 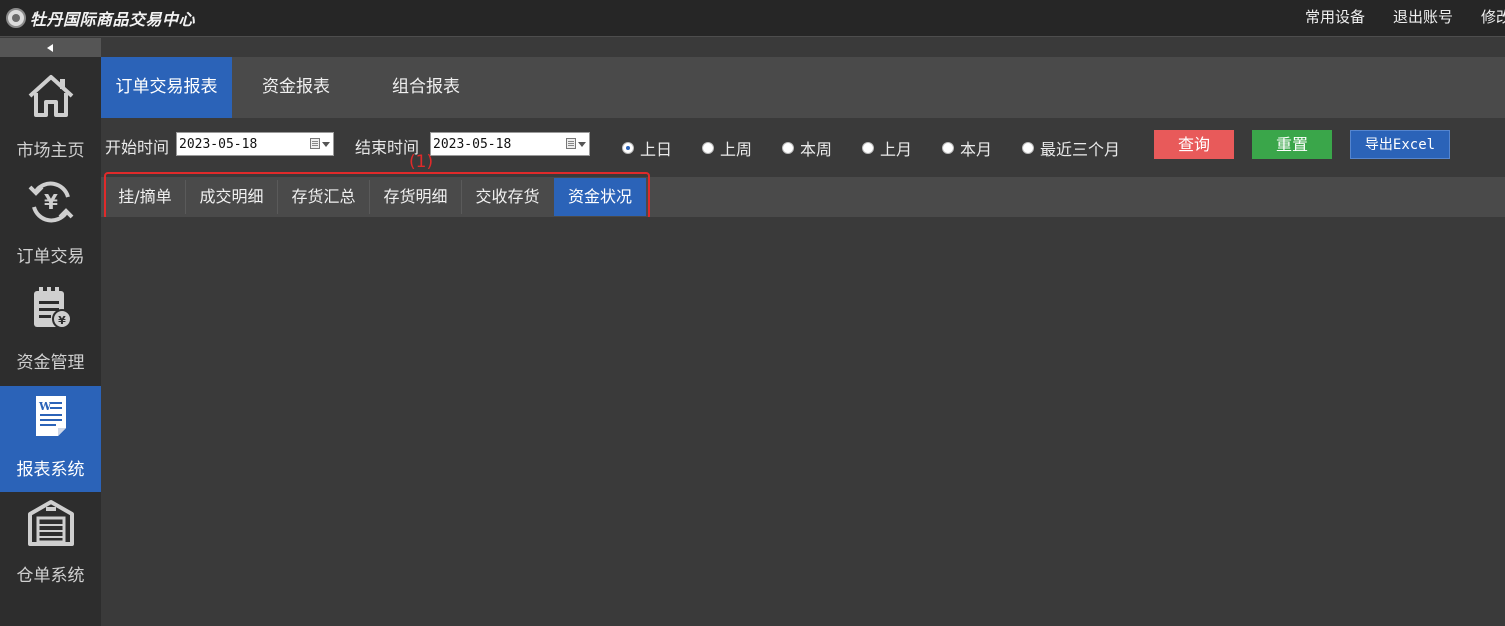 I want to click on period-radio-last-three-months: 最近三个月, so click(x=1071, y=148).